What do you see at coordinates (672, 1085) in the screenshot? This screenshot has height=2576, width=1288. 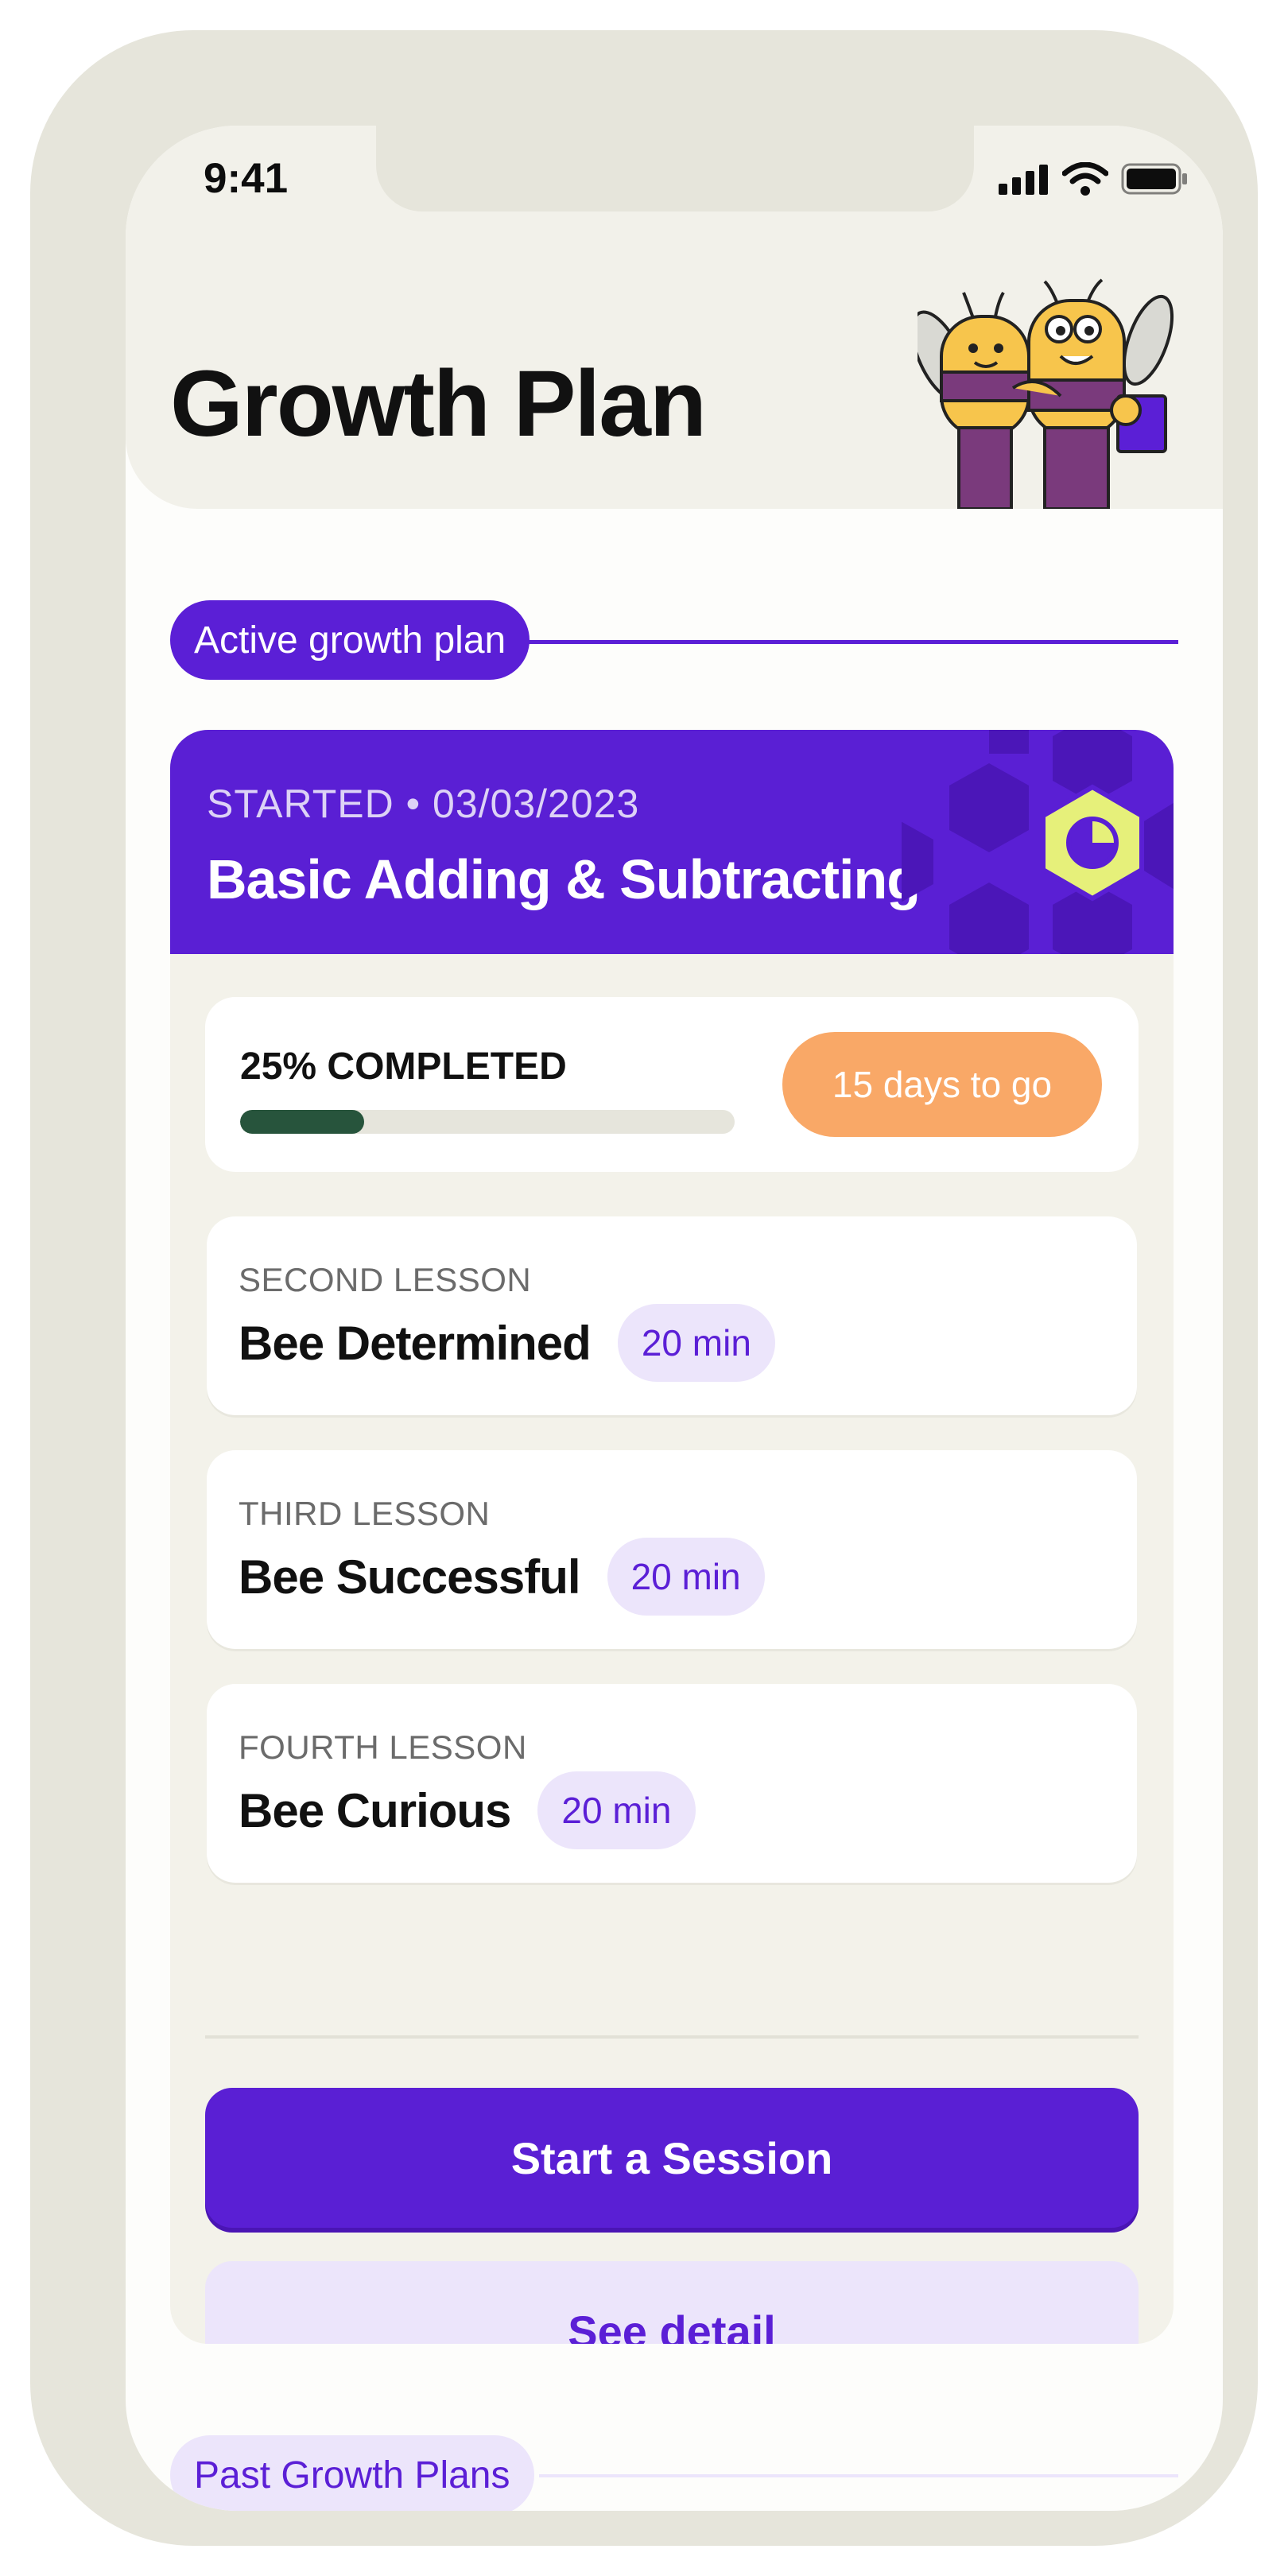 I see `progress-card: 25% COMPLETED 15 days to go` at bounding box center [672, 1085].